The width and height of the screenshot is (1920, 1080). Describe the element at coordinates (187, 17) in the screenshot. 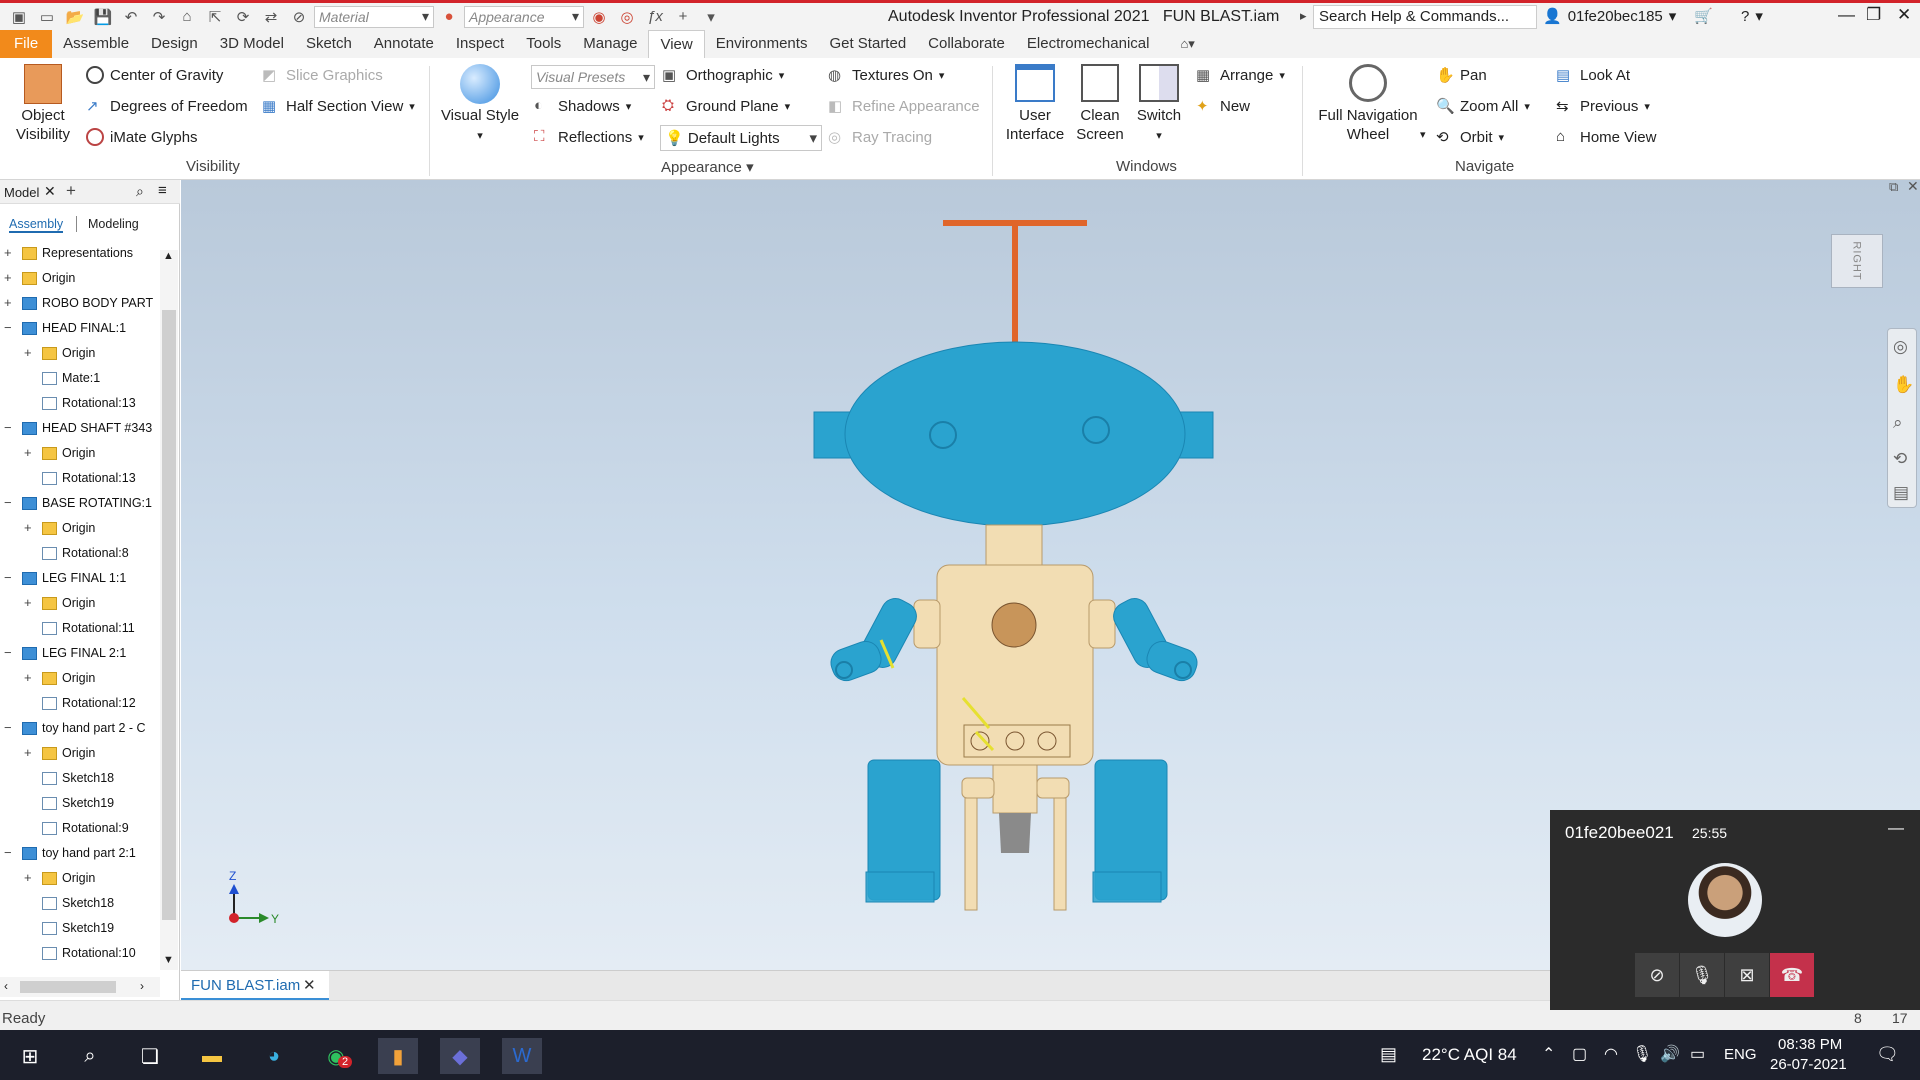

I see `home-icon: ⌂` at that location.